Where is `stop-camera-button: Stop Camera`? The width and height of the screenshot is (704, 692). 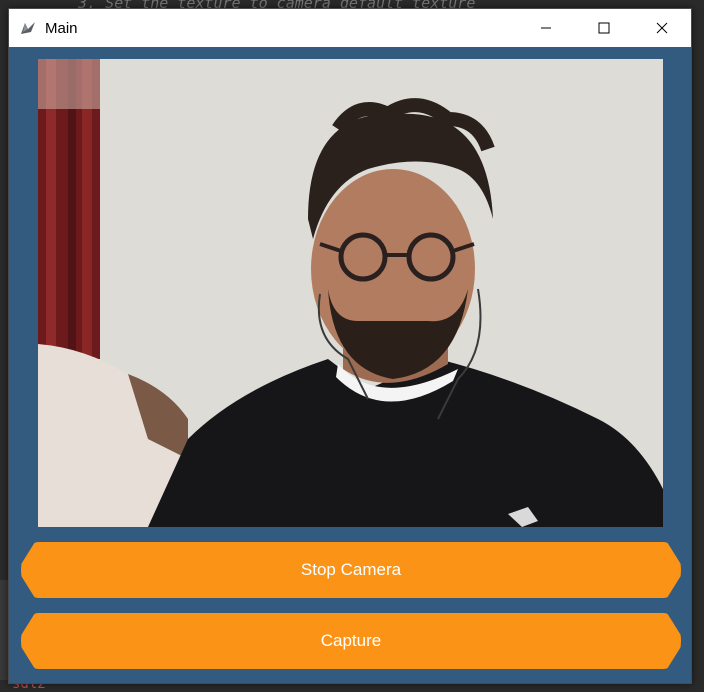
stop-camera-button: Stop Camera is located at coordinates (351, 570).